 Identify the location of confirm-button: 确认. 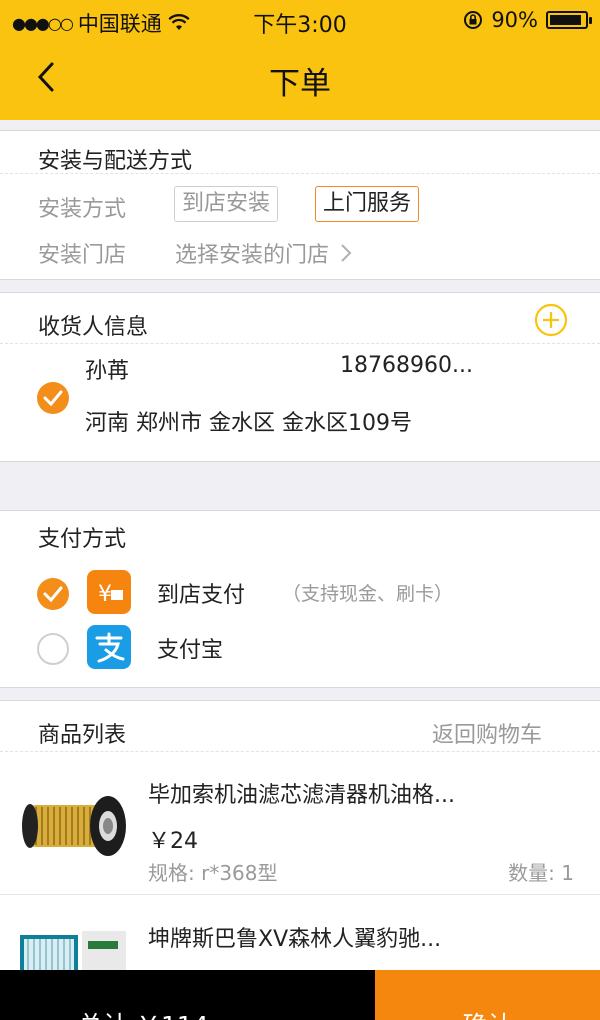
(487, 995).